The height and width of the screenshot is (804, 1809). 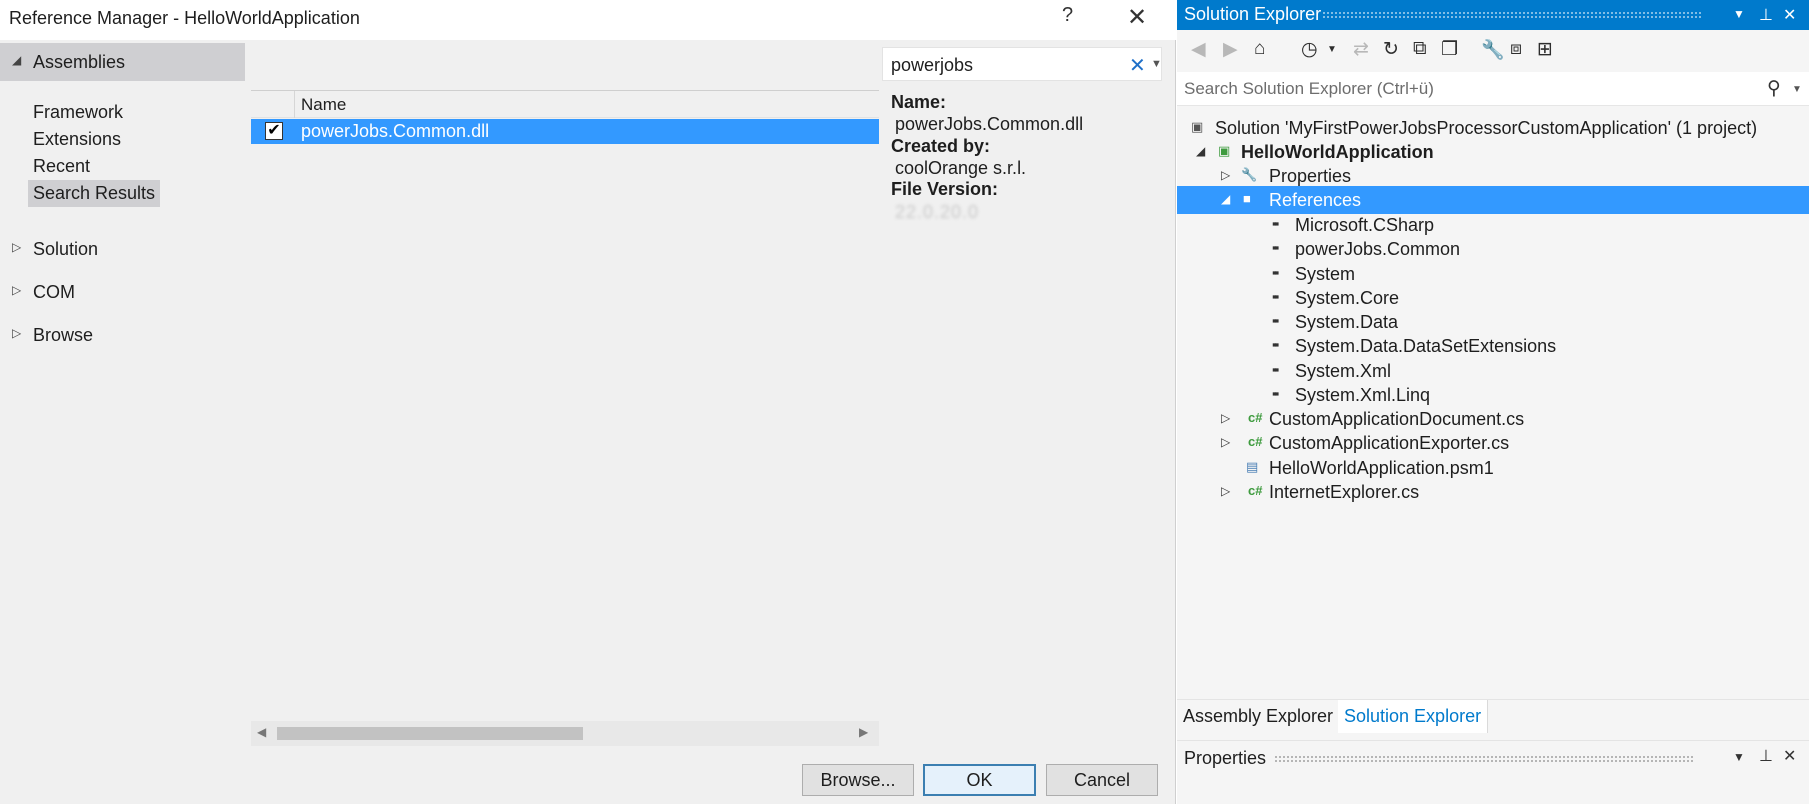 I want to click on sync-icon: ⇄, so click(x=1361, y=49).